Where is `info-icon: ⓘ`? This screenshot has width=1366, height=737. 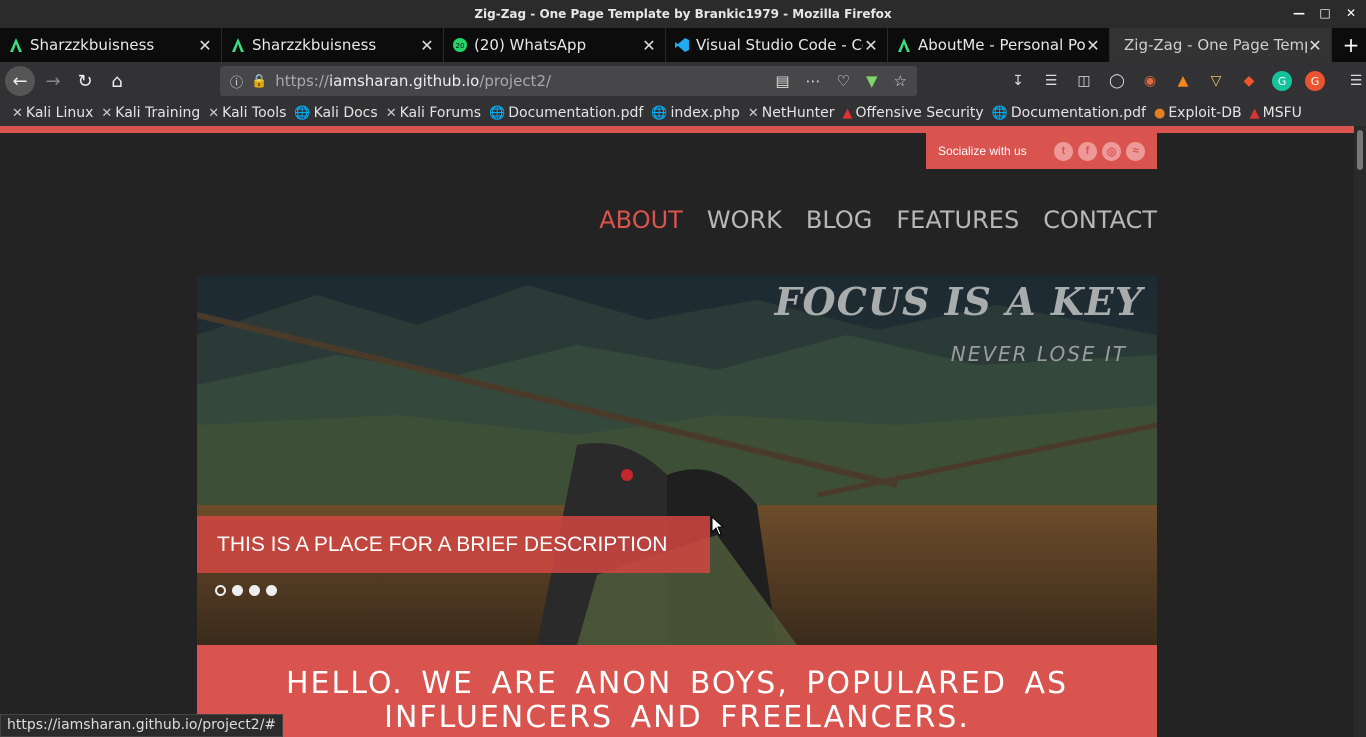
info-icon: ⓘ is located at coordinates (236, 81).